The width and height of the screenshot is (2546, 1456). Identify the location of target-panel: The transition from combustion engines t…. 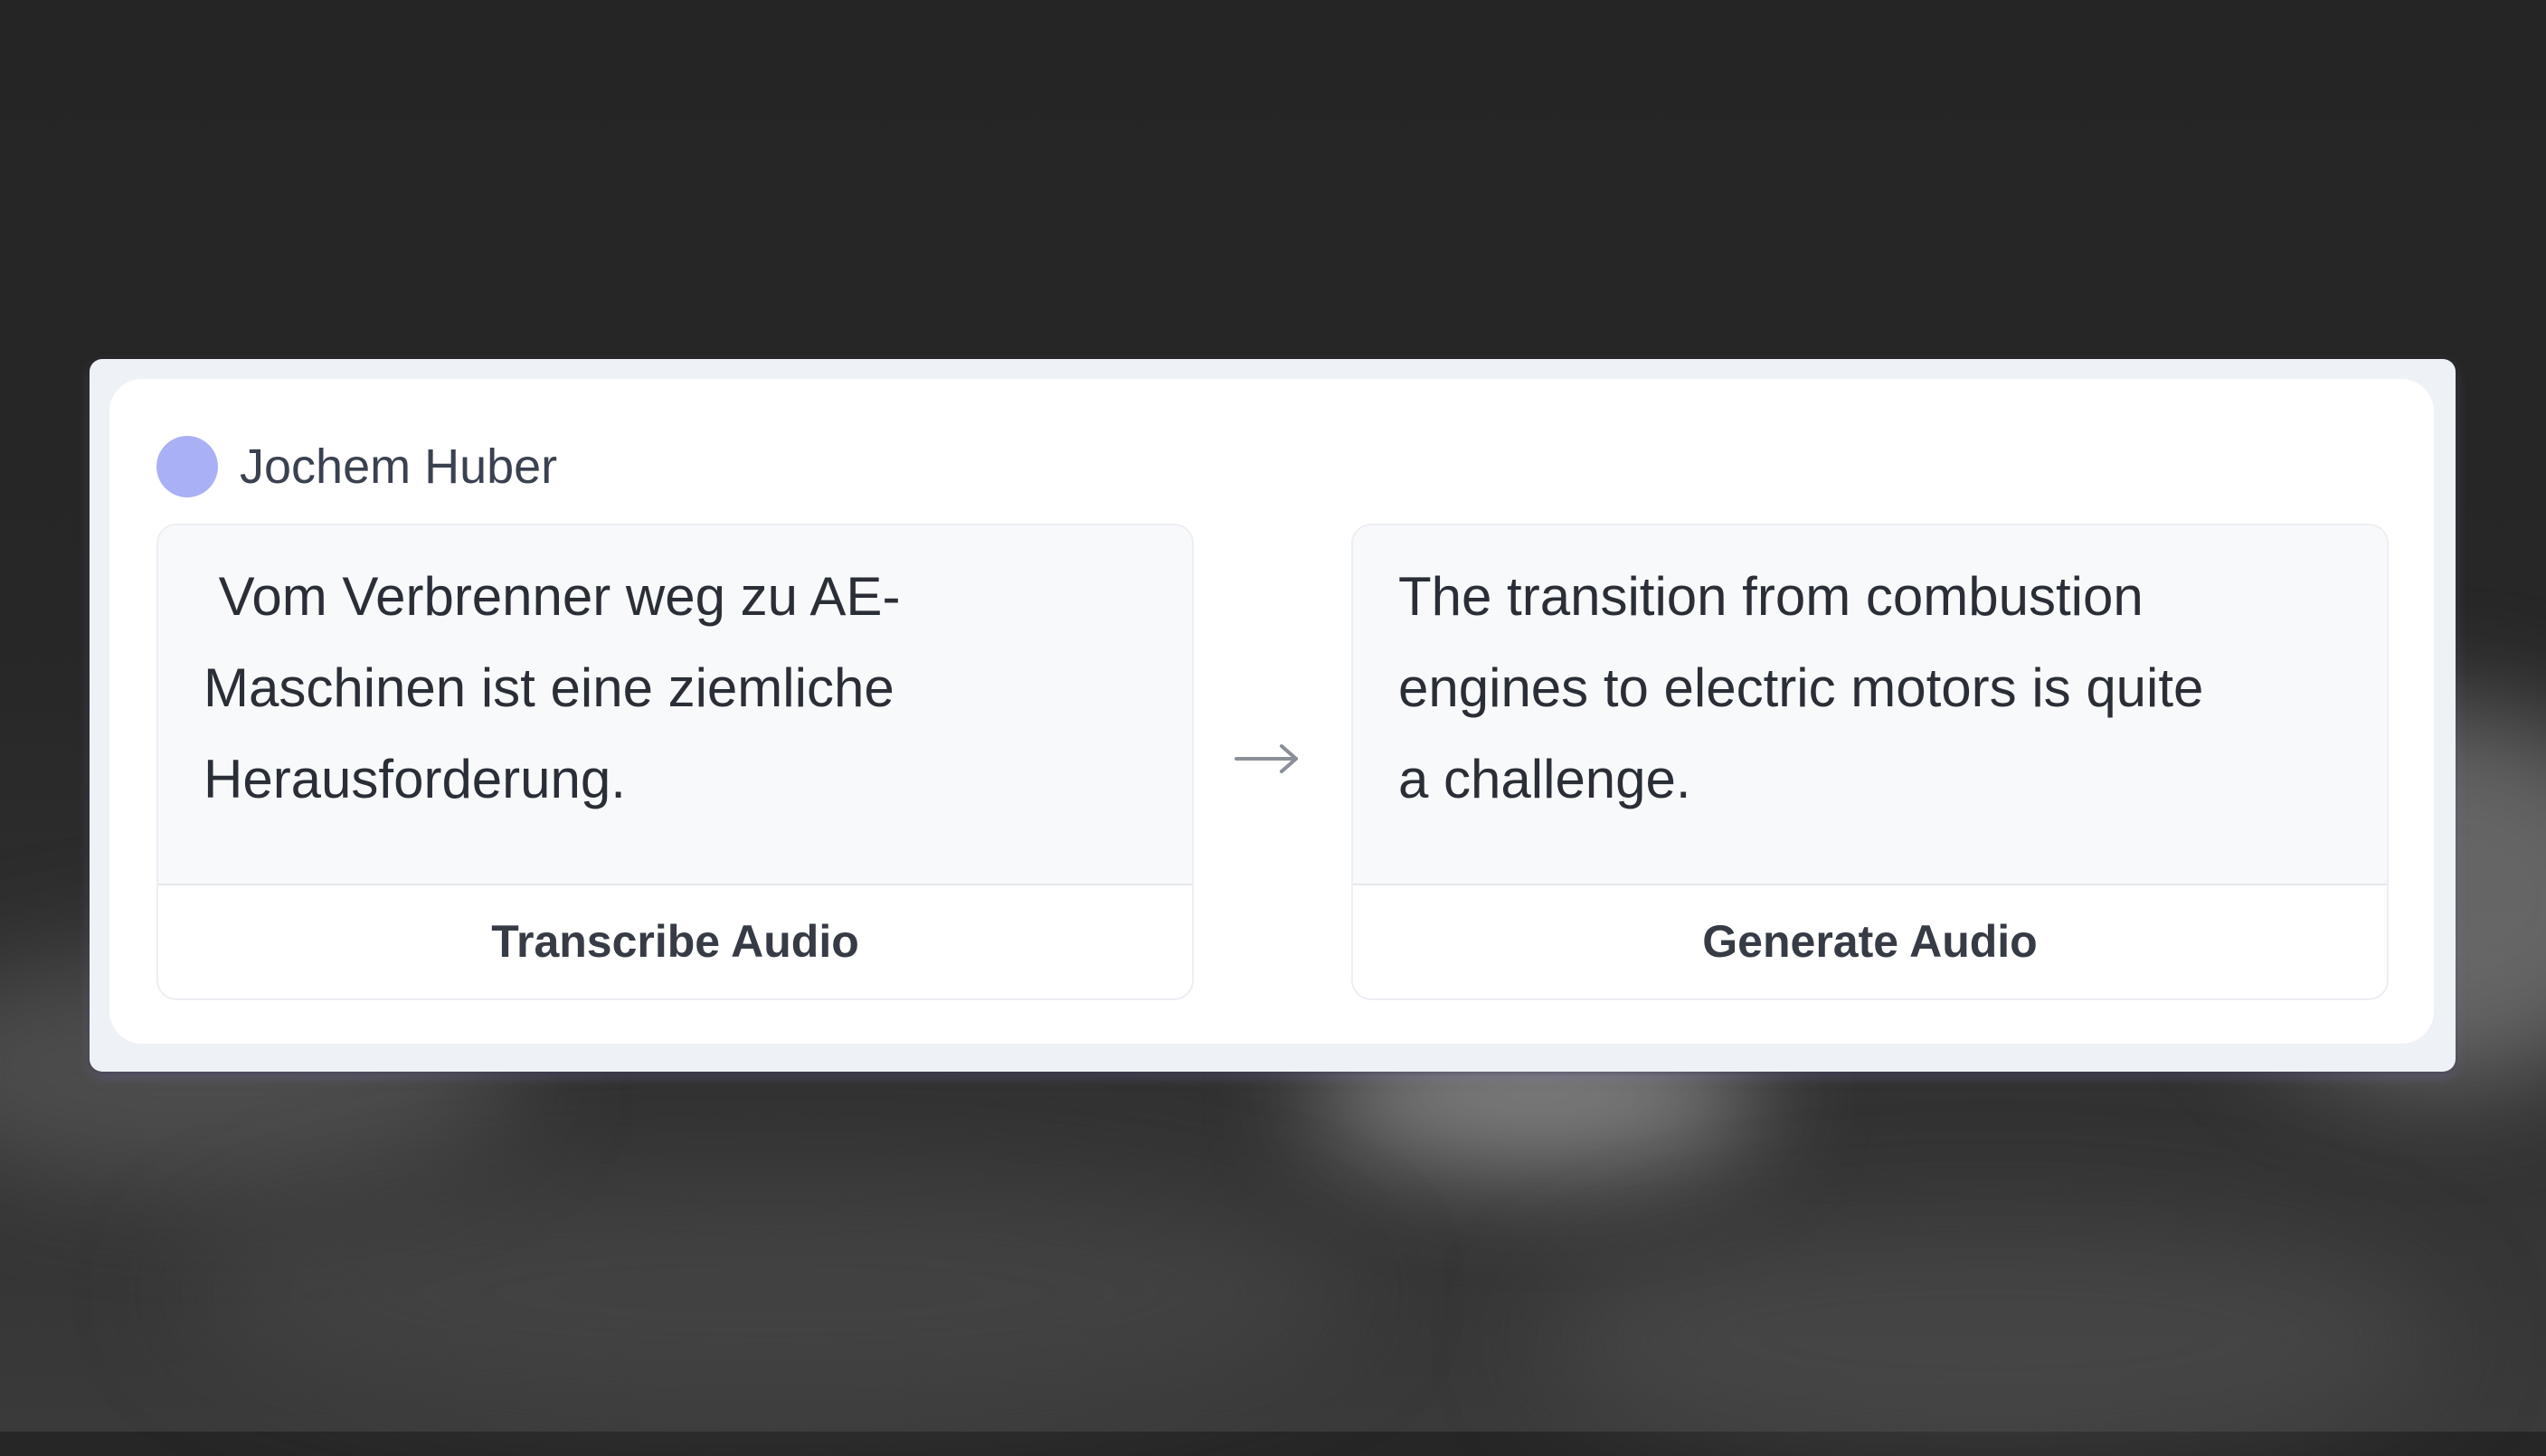
(1870, 762).